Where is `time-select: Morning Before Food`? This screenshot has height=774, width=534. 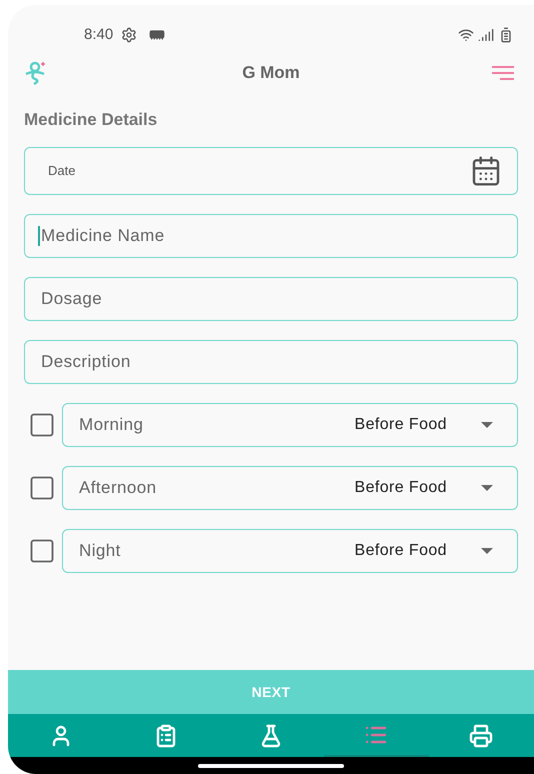 time-select: Morning Before Food is located at coordinates (290, 424).